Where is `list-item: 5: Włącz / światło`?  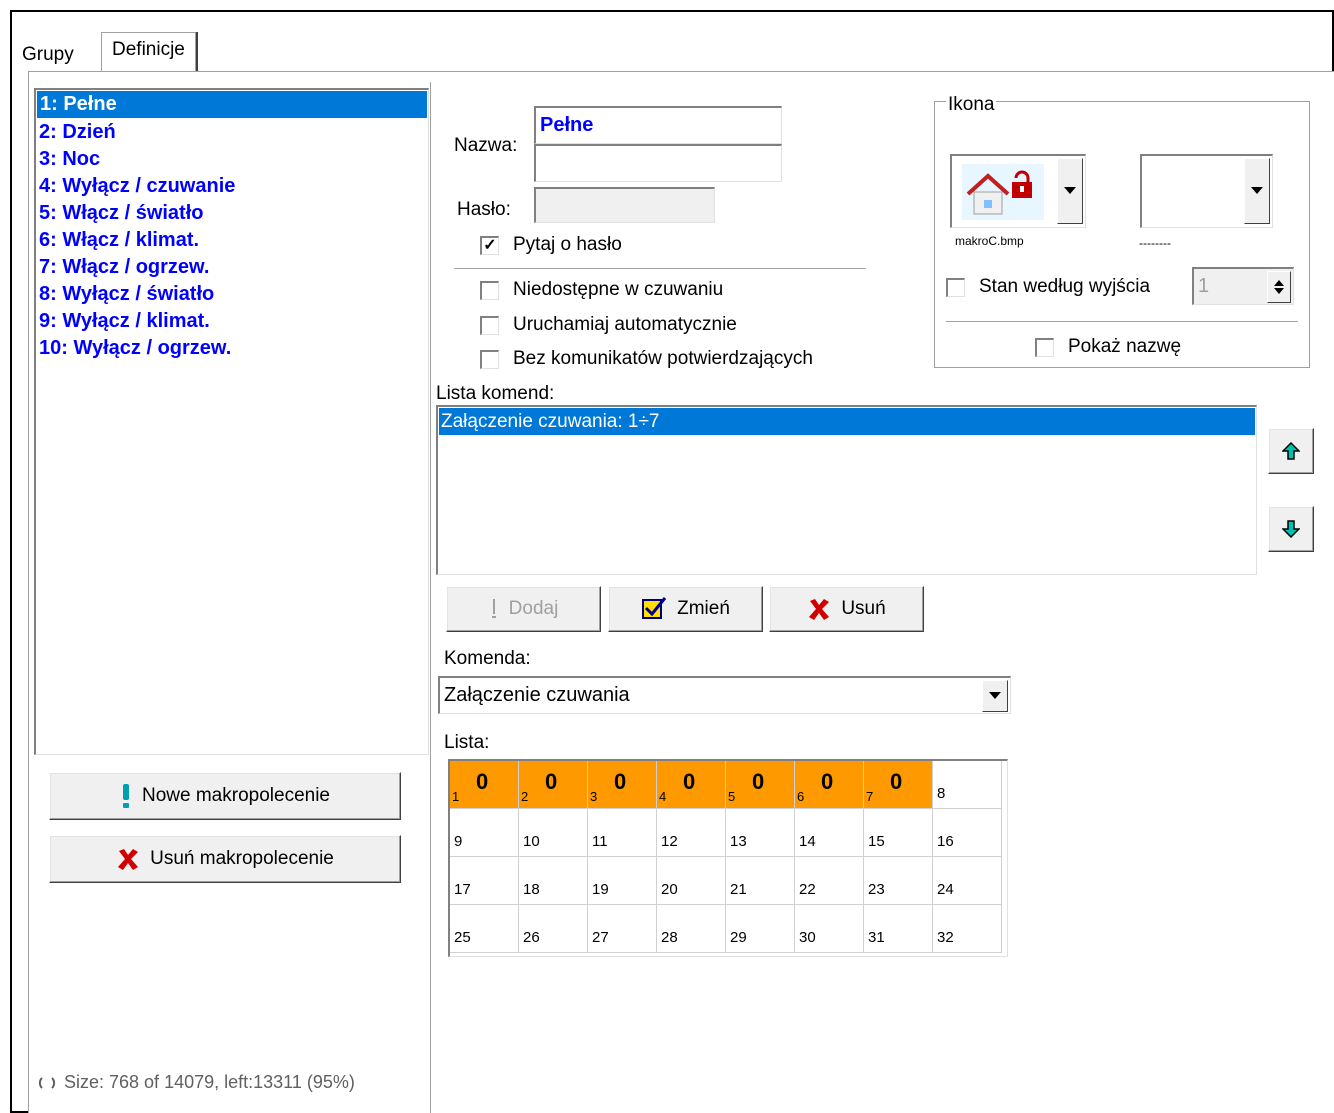 list-item: 5: Włącz / światło is located at coordinates (232, 213).